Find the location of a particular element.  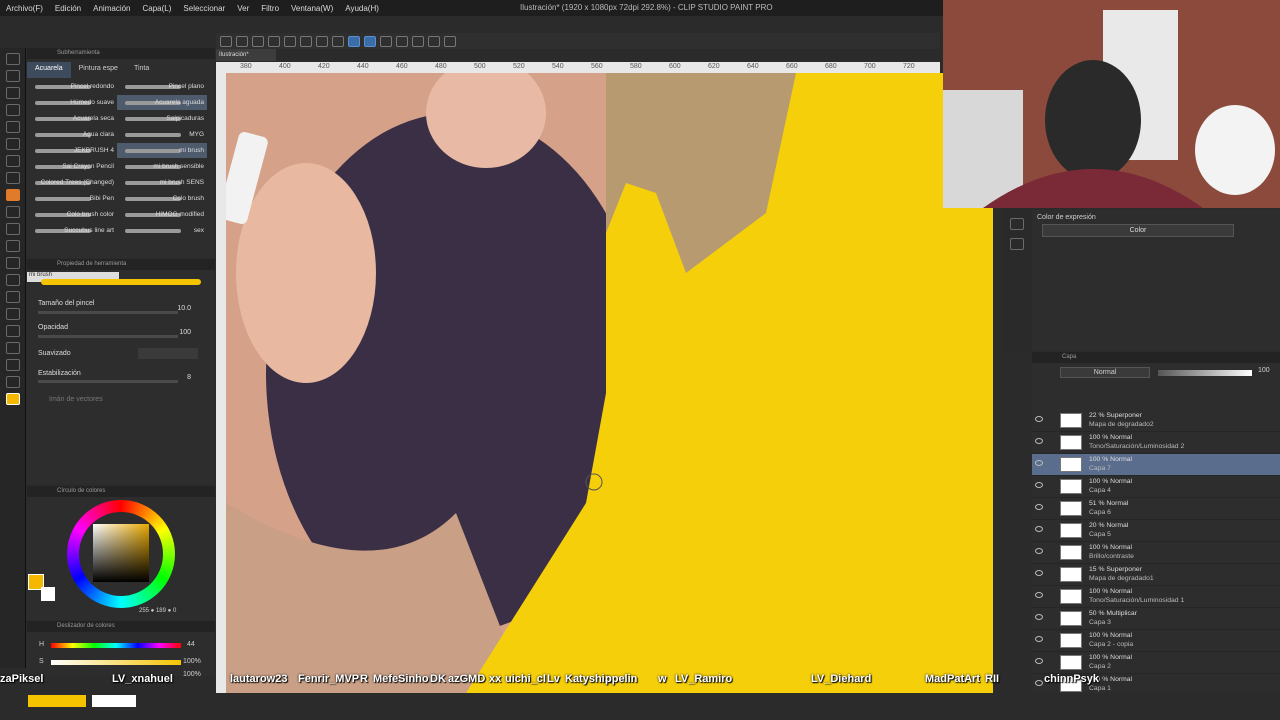

material-icon is located at coordinates (1017, 244).